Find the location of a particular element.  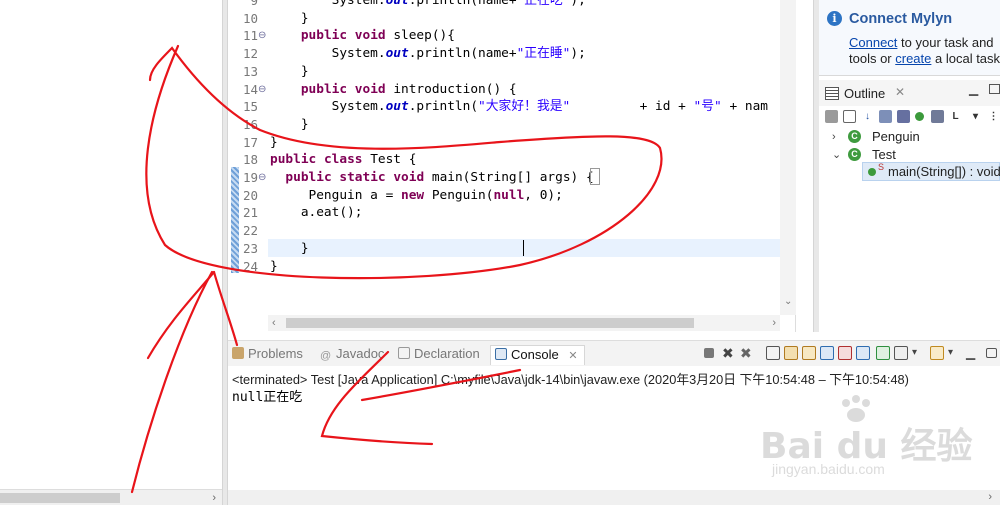

scroll-lock-icon is located at coordinates (791, 353).